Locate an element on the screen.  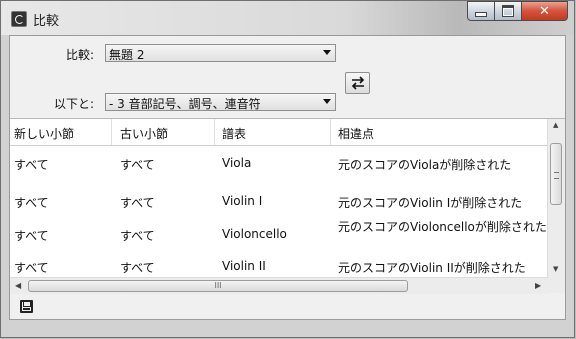
maximize-button is located at coordinates (508, 11).